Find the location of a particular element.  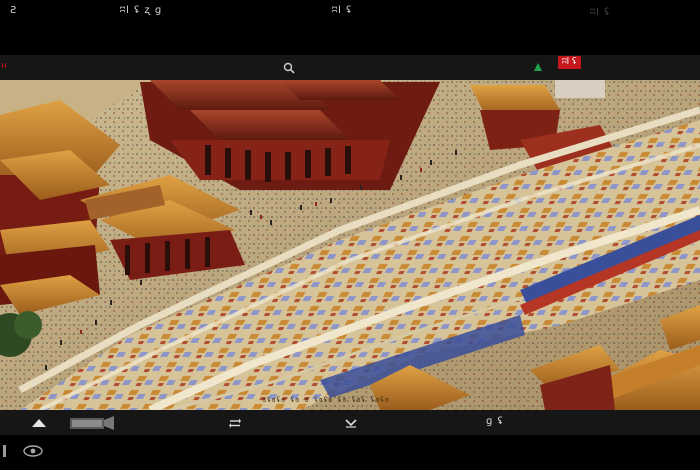

bottom-toolbar: ɡ ʢ is located at coordinates (350, 422).